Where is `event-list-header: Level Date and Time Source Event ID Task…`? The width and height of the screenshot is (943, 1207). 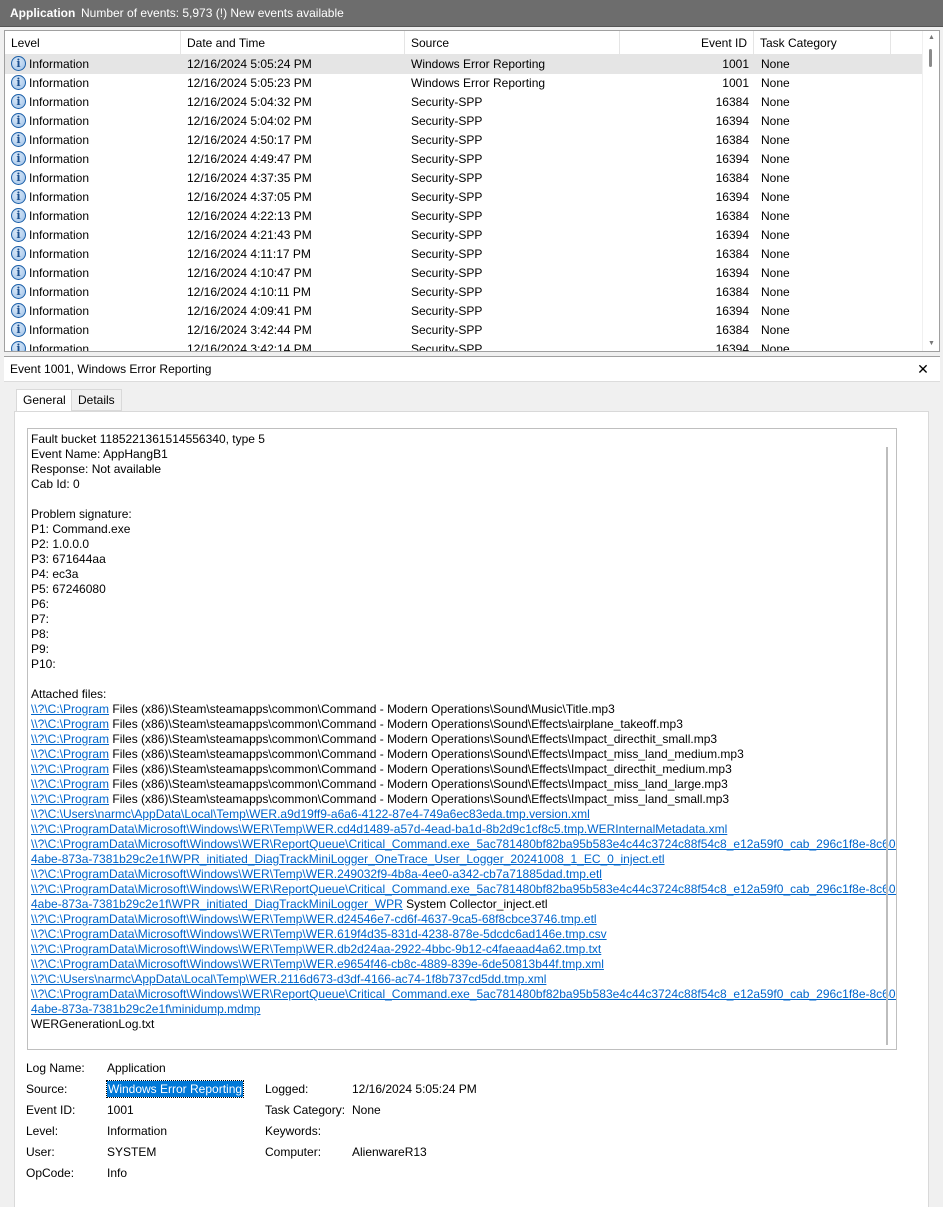 event-list-header: Level Date and Time Source Event ID Task… is located at coordinates (463, 43).